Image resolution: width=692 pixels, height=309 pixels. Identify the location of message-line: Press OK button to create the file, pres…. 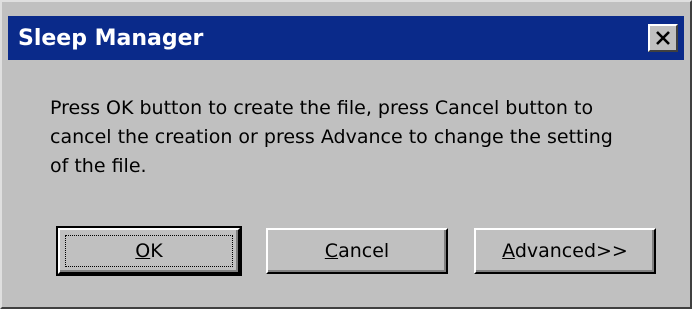
(322, 108).